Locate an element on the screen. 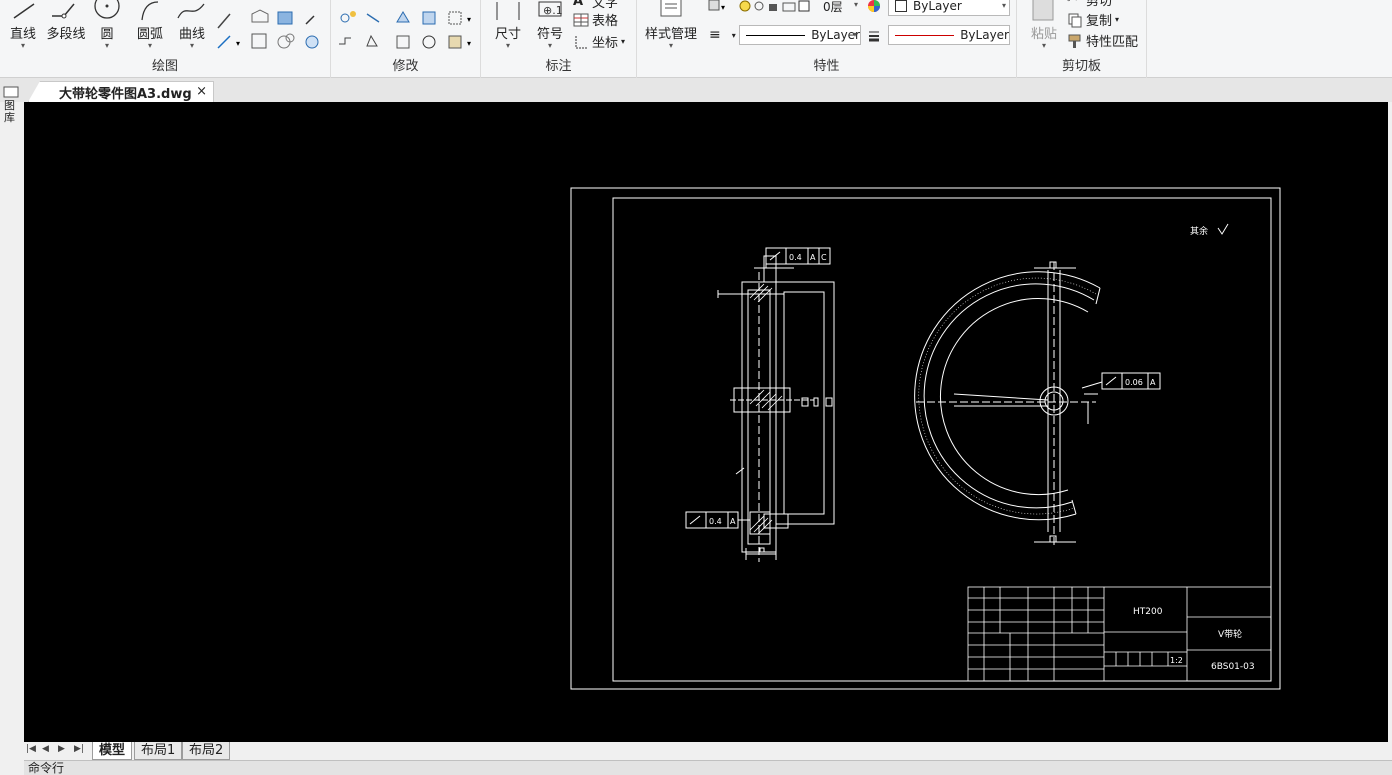  fillet-icon is located at coordinates (403, 42).